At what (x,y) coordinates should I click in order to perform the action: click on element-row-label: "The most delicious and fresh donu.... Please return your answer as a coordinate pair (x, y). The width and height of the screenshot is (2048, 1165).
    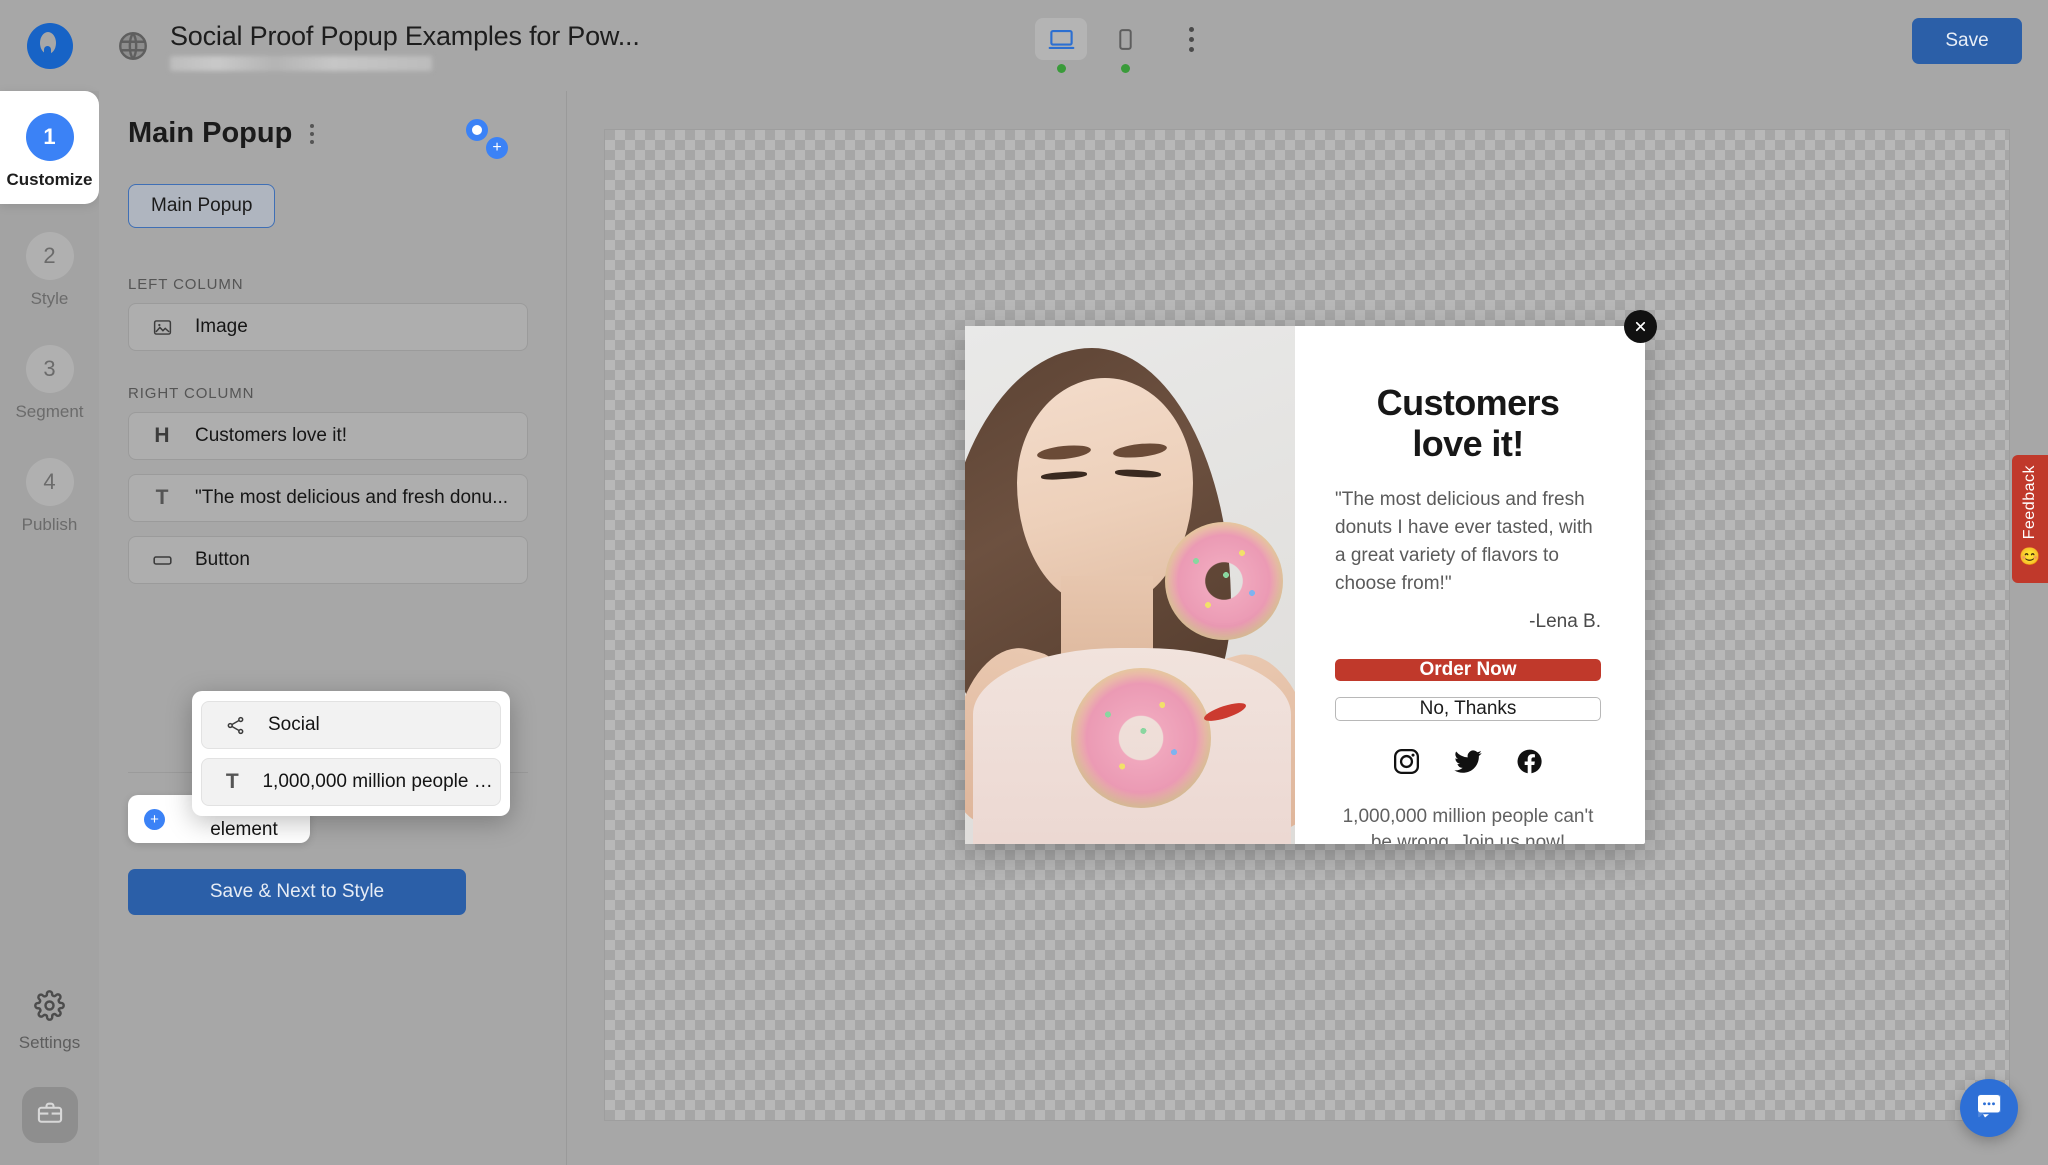
    Looking at the image, I should click on (352, 497).